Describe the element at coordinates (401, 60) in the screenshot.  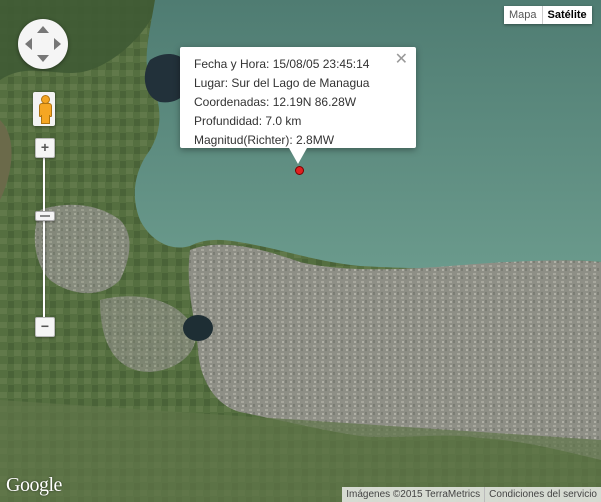
I see `close-icon: ✕` at that location.